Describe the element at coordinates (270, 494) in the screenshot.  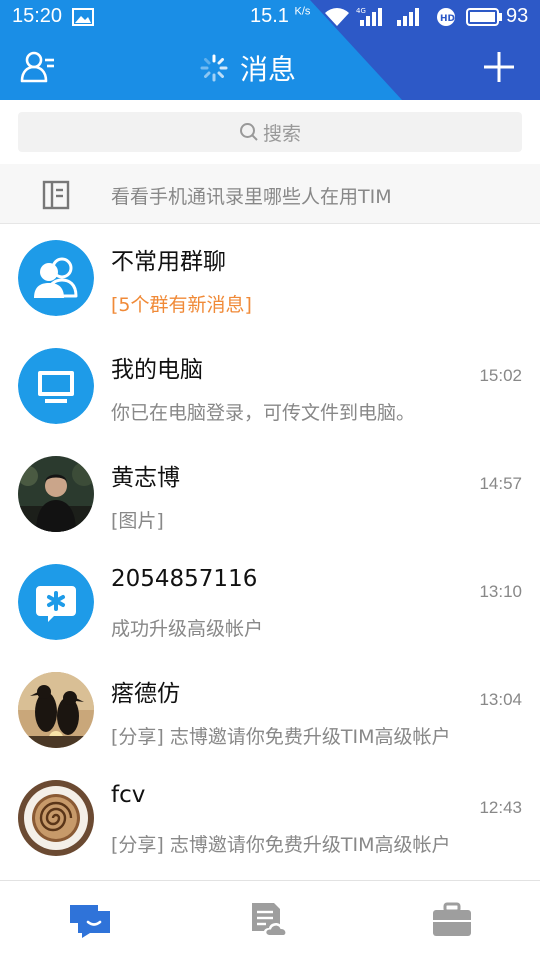
I see `chat-item-contact: 黄志博 14:57 [图片]` at that location.